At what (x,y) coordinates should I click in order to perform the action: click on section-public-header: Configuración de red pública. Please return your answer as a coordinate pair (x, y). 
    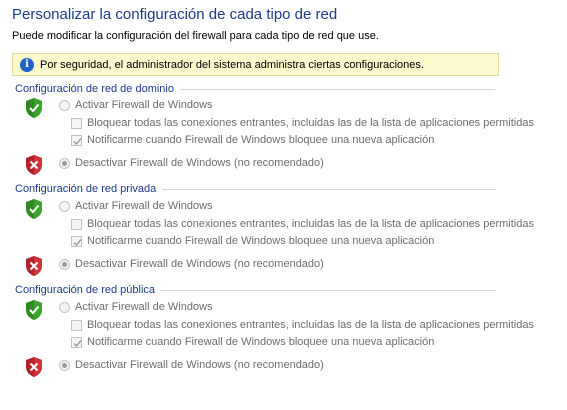
    Looking at the image, I should click on (255, 290).